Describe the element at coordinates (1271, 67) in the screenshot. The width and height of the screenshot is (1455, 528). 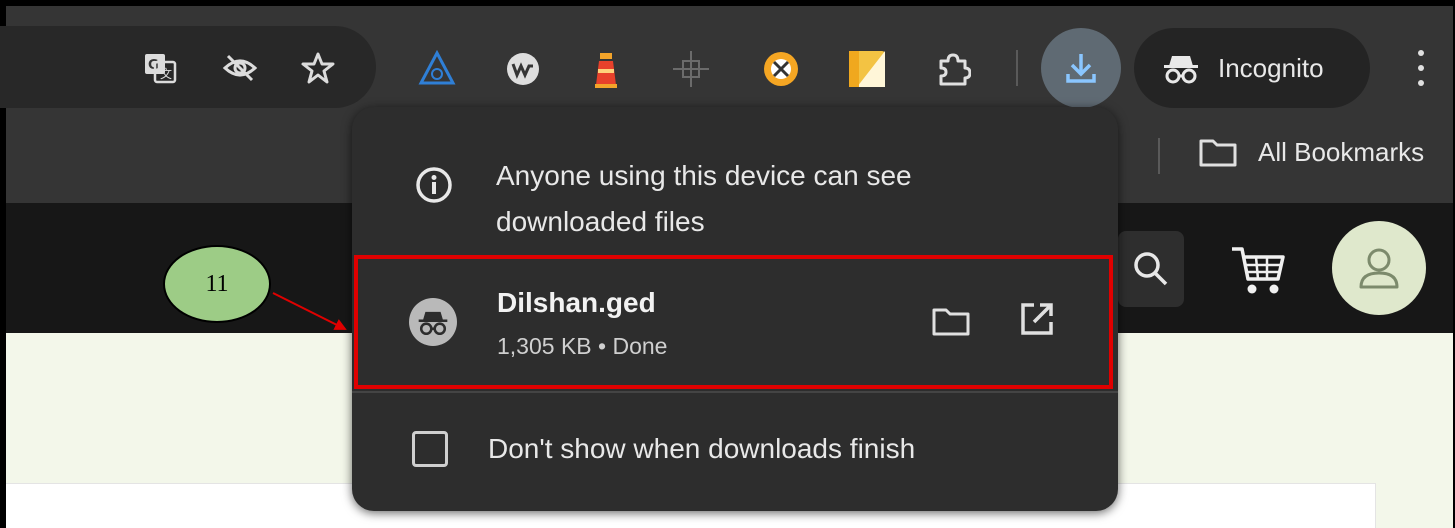
I see `incognito-label: Incognito` at that location.